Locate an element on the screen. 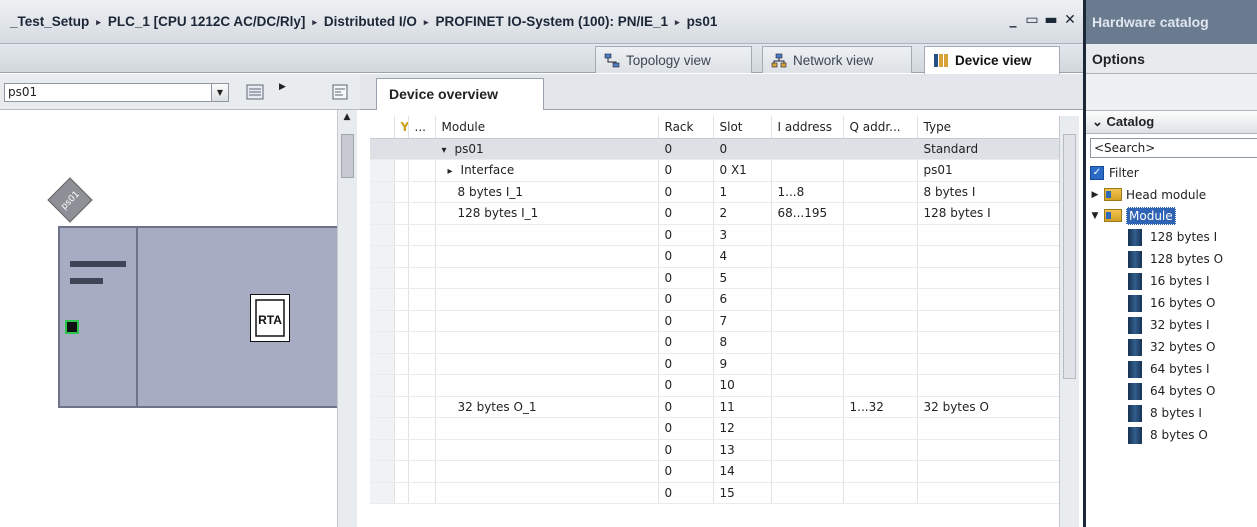 The height and width of the screenshot is (527, 1257). header-rack: Rack is located at coordinates (686, 127).